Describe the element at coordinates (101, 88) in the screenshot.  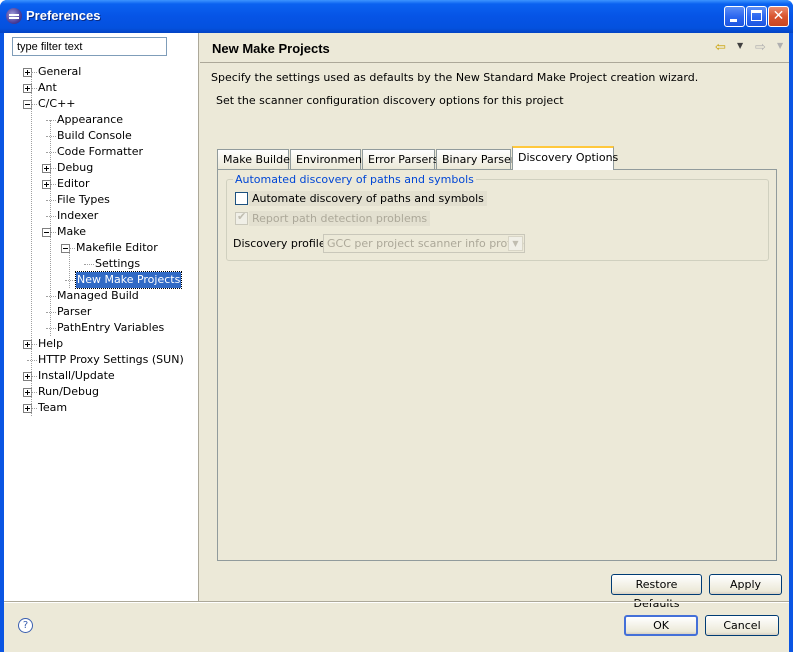
I see `tree-item: Ant` at that location.